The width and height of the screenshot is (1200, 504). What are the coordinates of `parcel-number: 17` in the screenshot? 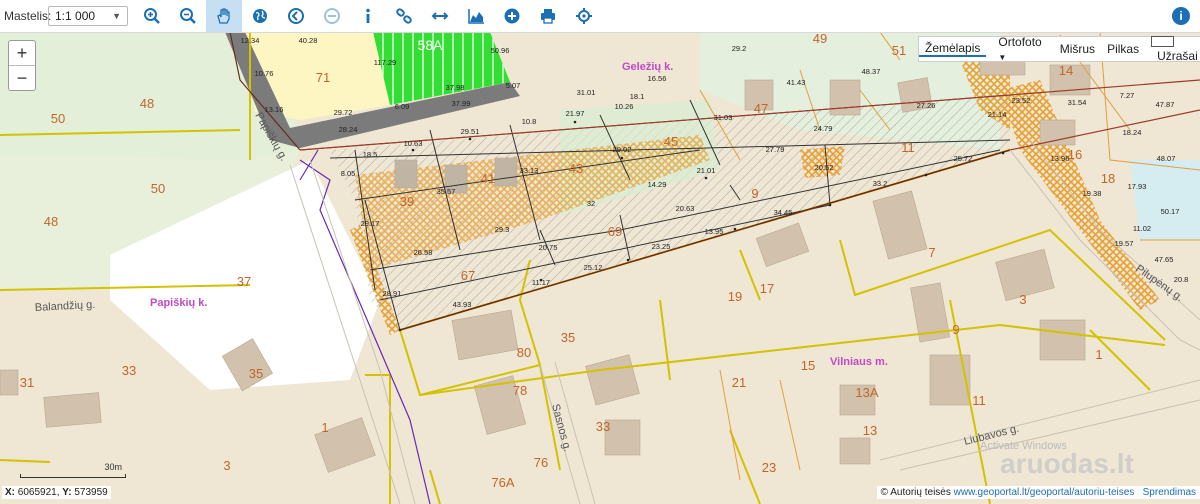 It's located at (767, 288).